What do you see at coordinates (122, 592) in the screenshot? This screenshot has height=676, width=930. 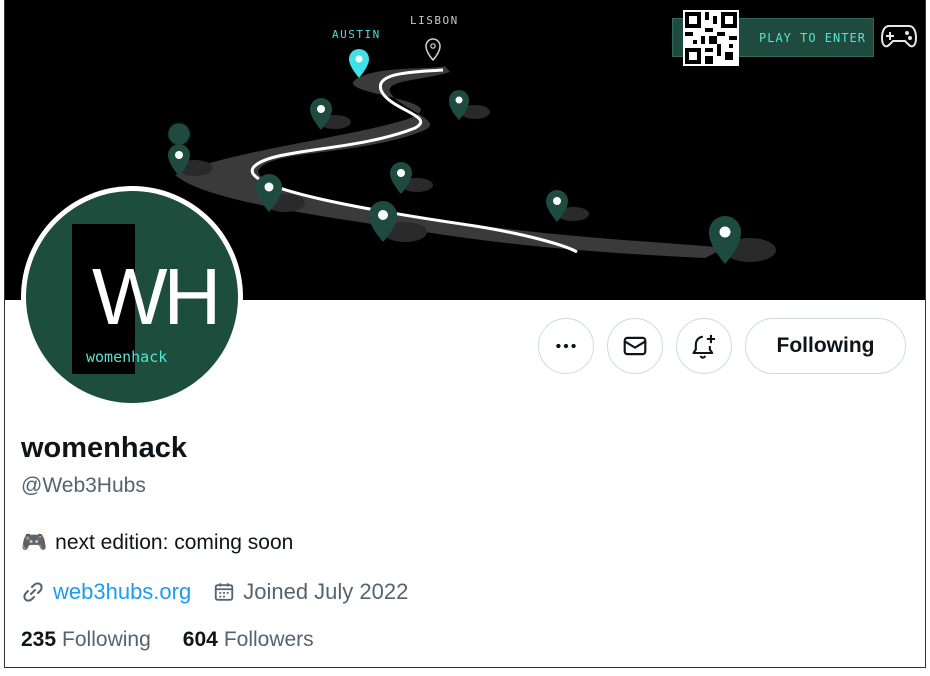 I see `website-link: web3hubs.org` at bounding box center [122, 592].